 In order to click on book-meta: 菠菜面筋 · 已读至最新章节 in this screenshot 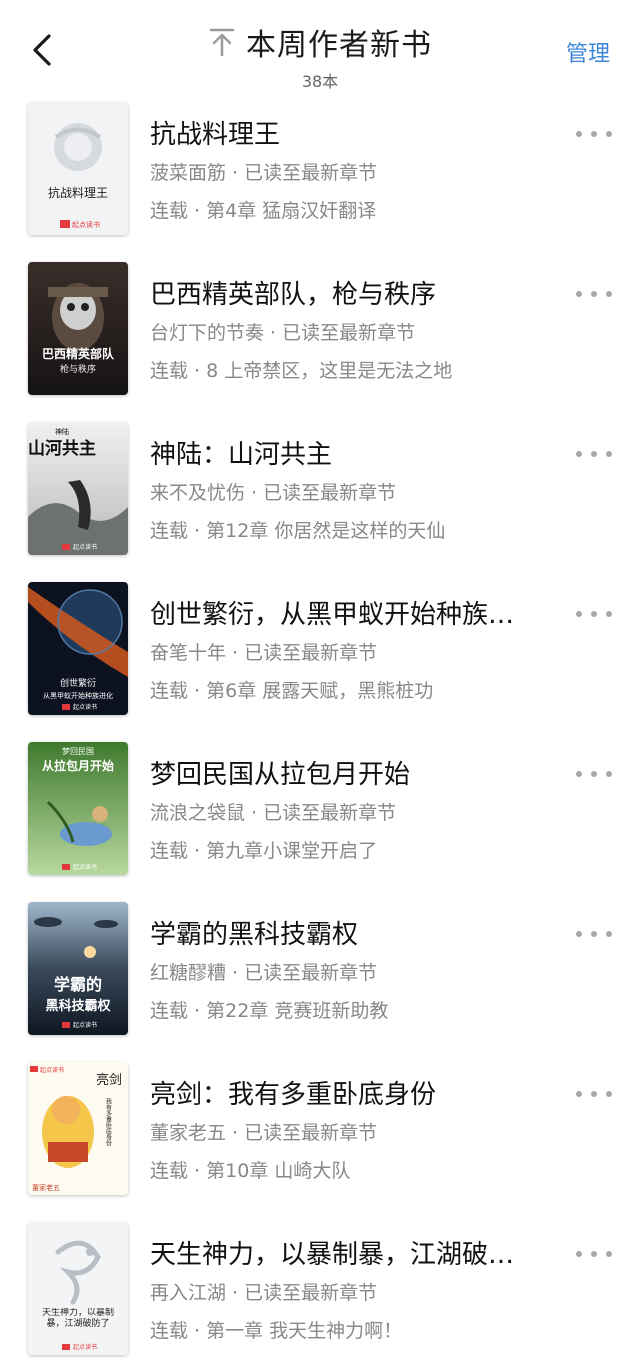, I will do `click(360, 171)`.